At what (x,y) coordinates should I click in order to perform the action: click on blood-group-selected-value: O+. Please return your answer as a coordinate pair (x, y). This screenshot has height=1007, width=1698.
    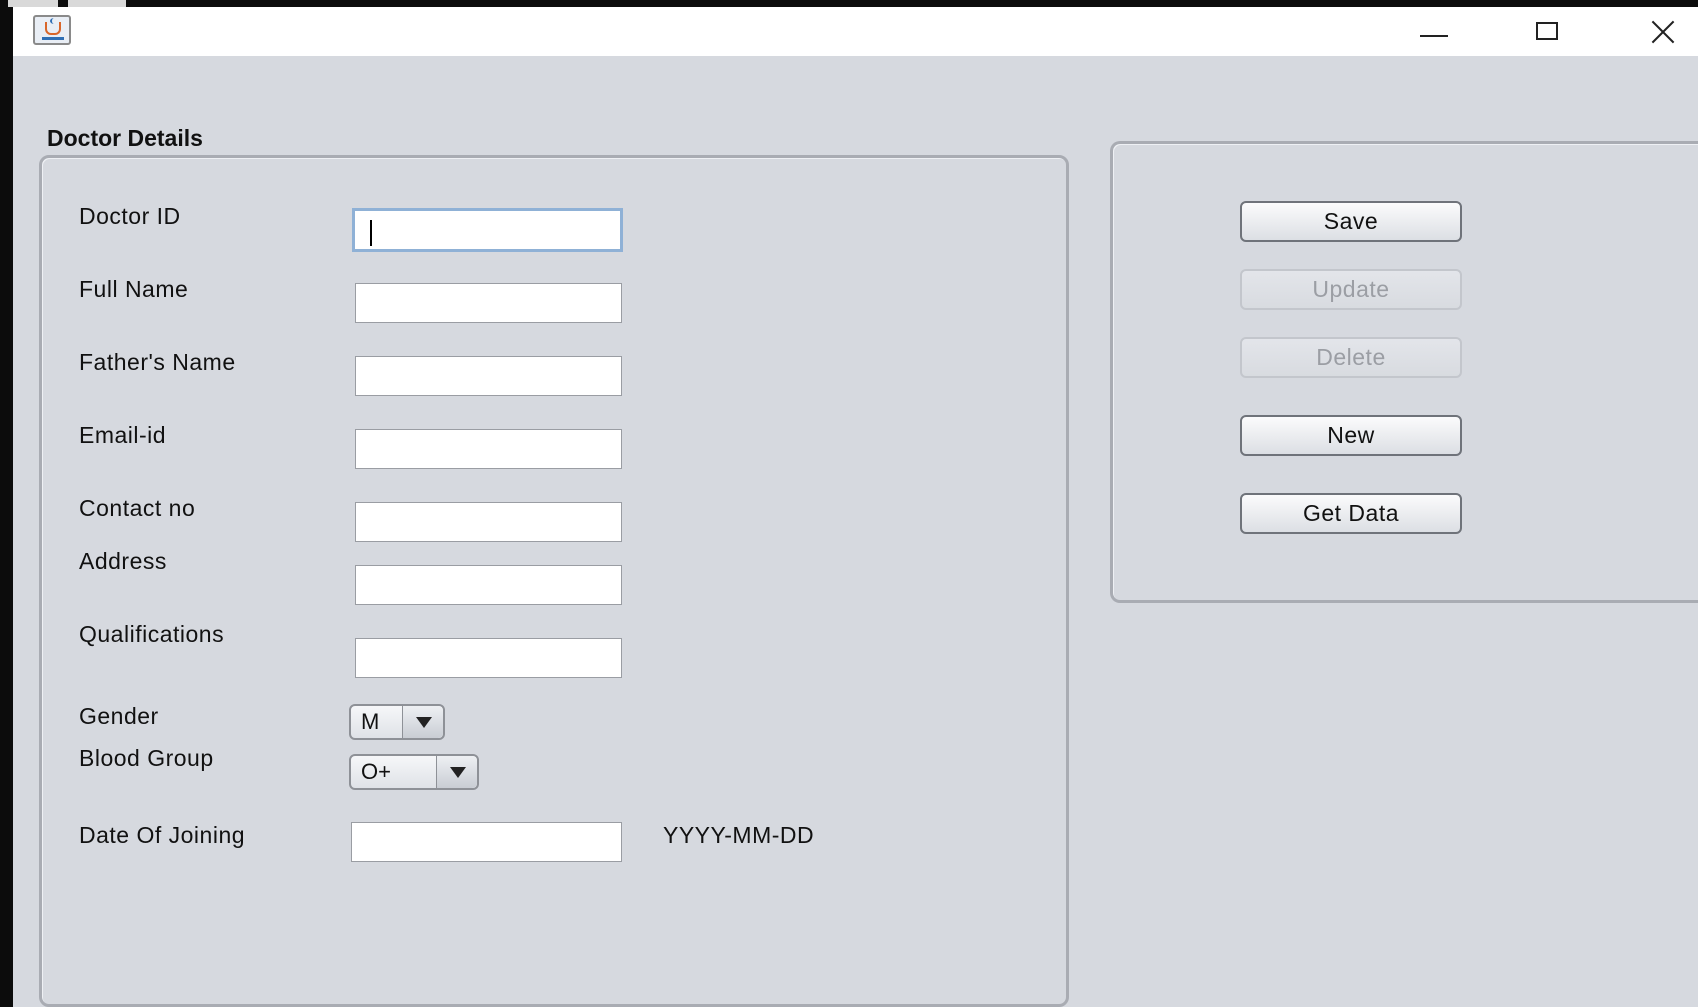
    Looking at the image, I should click on (376, 771).